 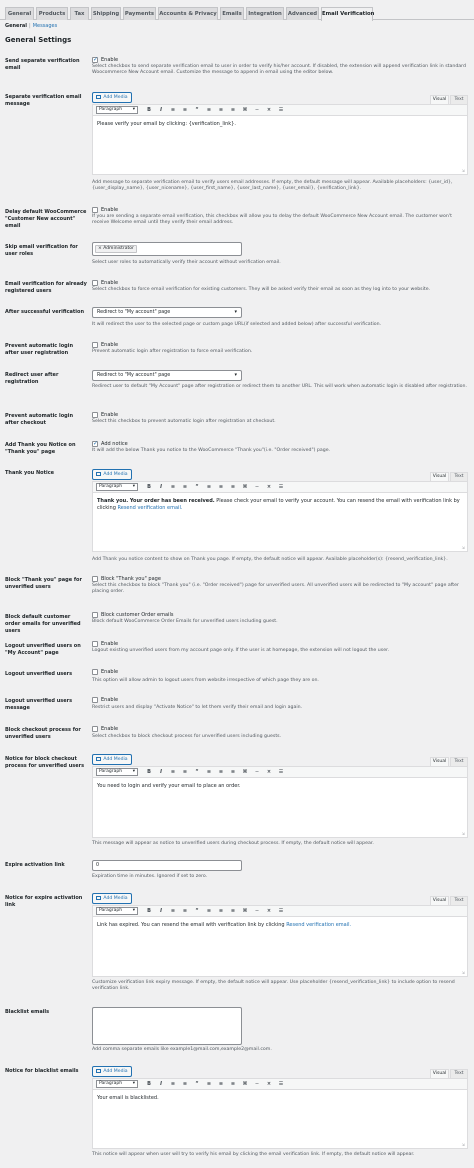 I want to click on resend-verification-link: Resend verification email., so click(x=150, y=508).